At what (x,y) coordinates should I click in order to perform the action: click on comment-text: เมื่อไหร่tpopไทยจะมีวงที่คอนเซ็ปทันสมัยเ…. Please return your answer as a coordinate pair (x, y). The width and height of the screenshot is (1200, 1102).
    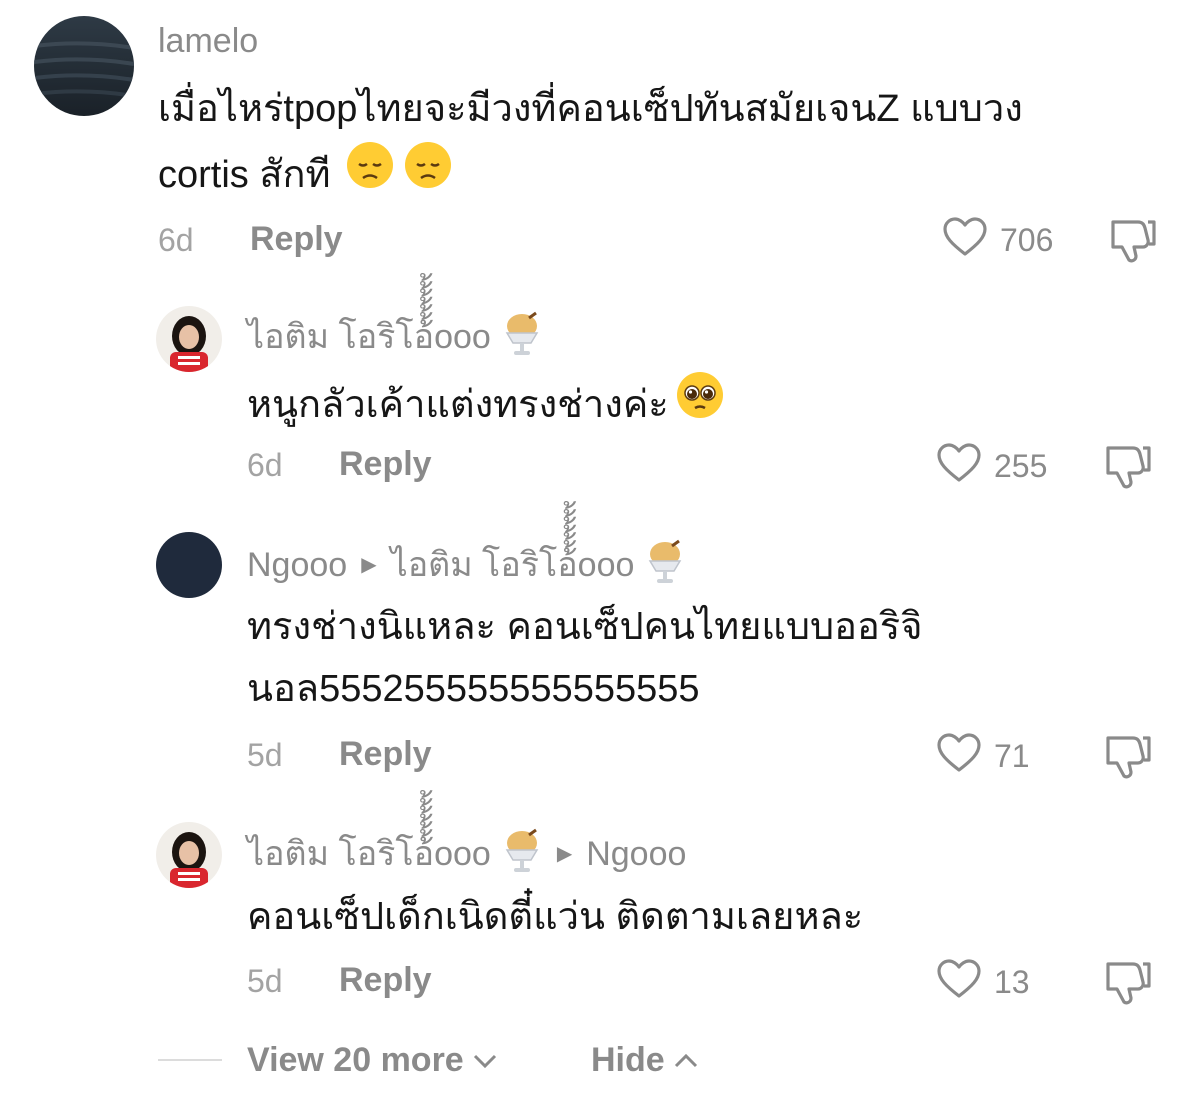
    Looking at the image, I should click on (590, 143).